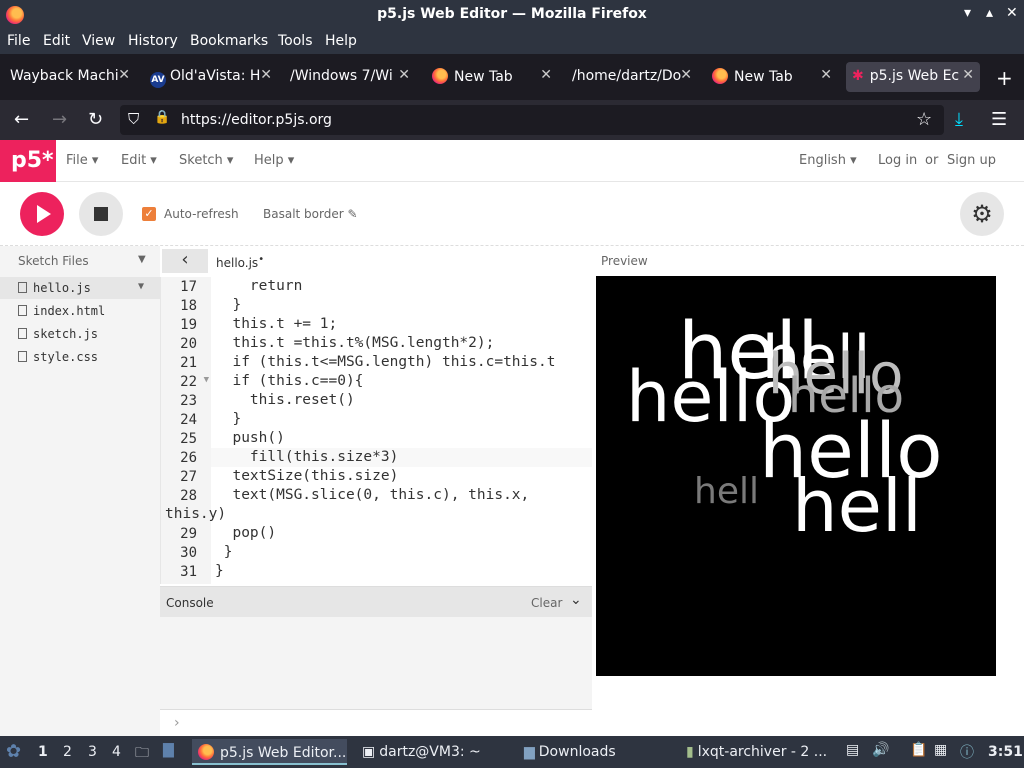 Image resolution: width=1024 pixels, height=768 pixels. I want to click on maximize-icon: ▴, so click(989, 13).